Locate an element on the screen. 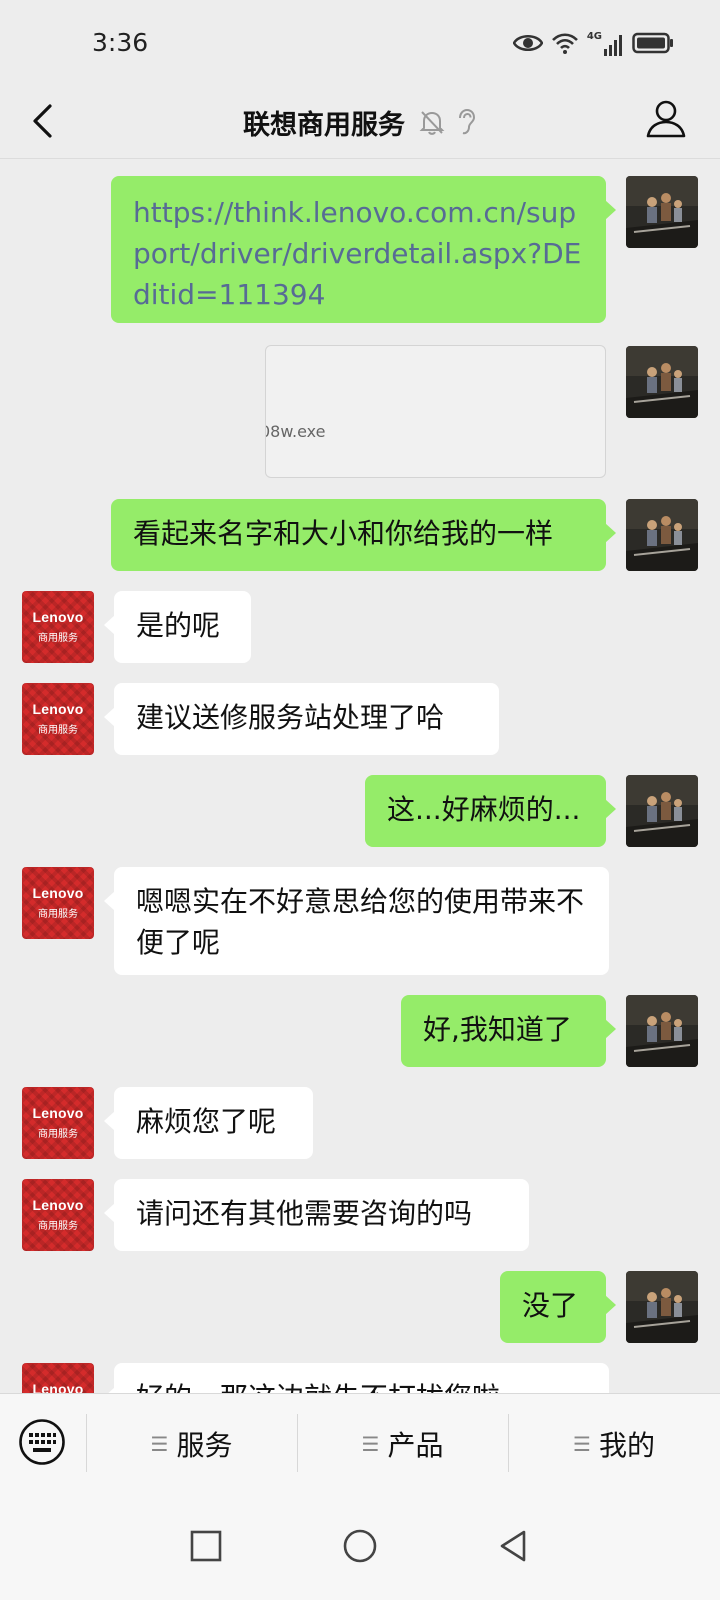 The image size is (720, 1600). status-bar: 3:36 4G is located at coordinates (360, 43).